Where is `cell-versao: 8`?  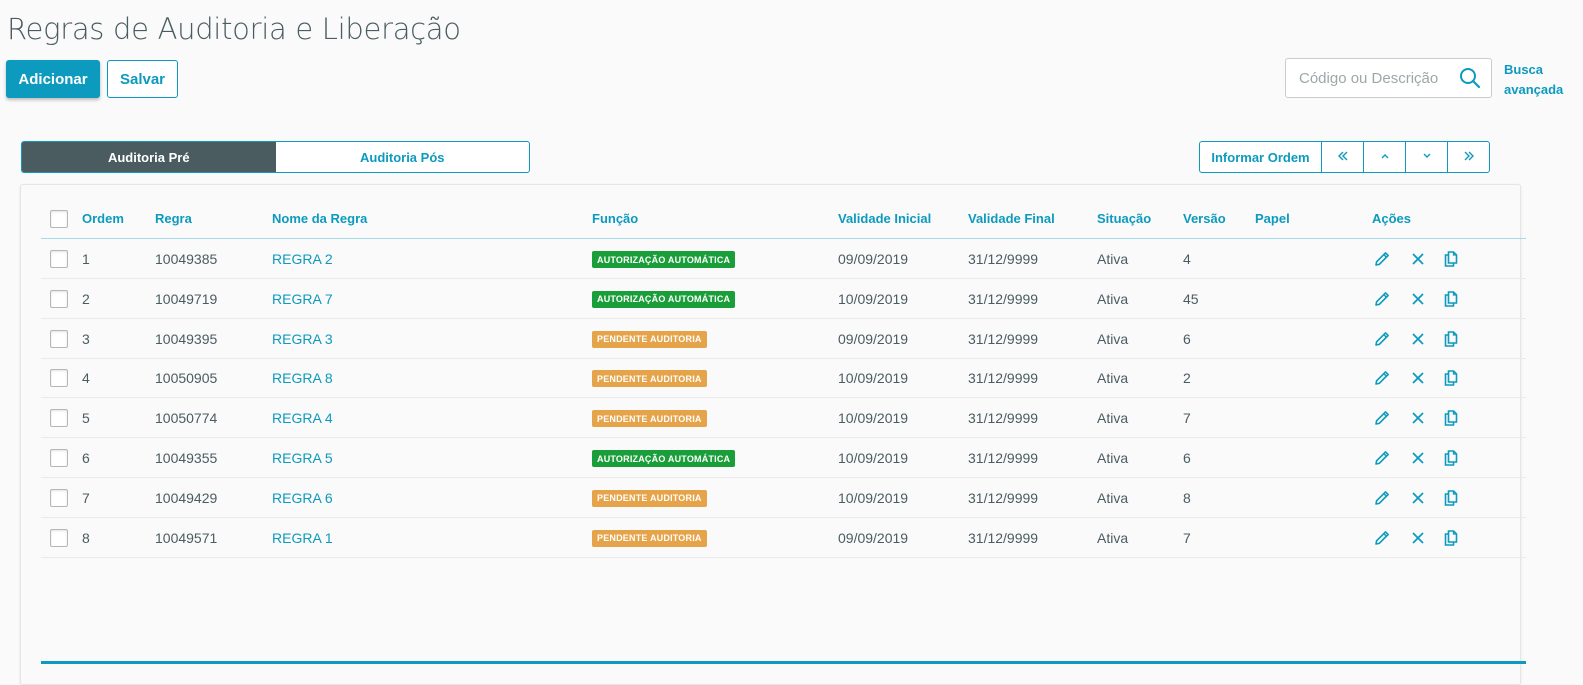 cell-versao: 8 is located at coordinates (1187, 497).